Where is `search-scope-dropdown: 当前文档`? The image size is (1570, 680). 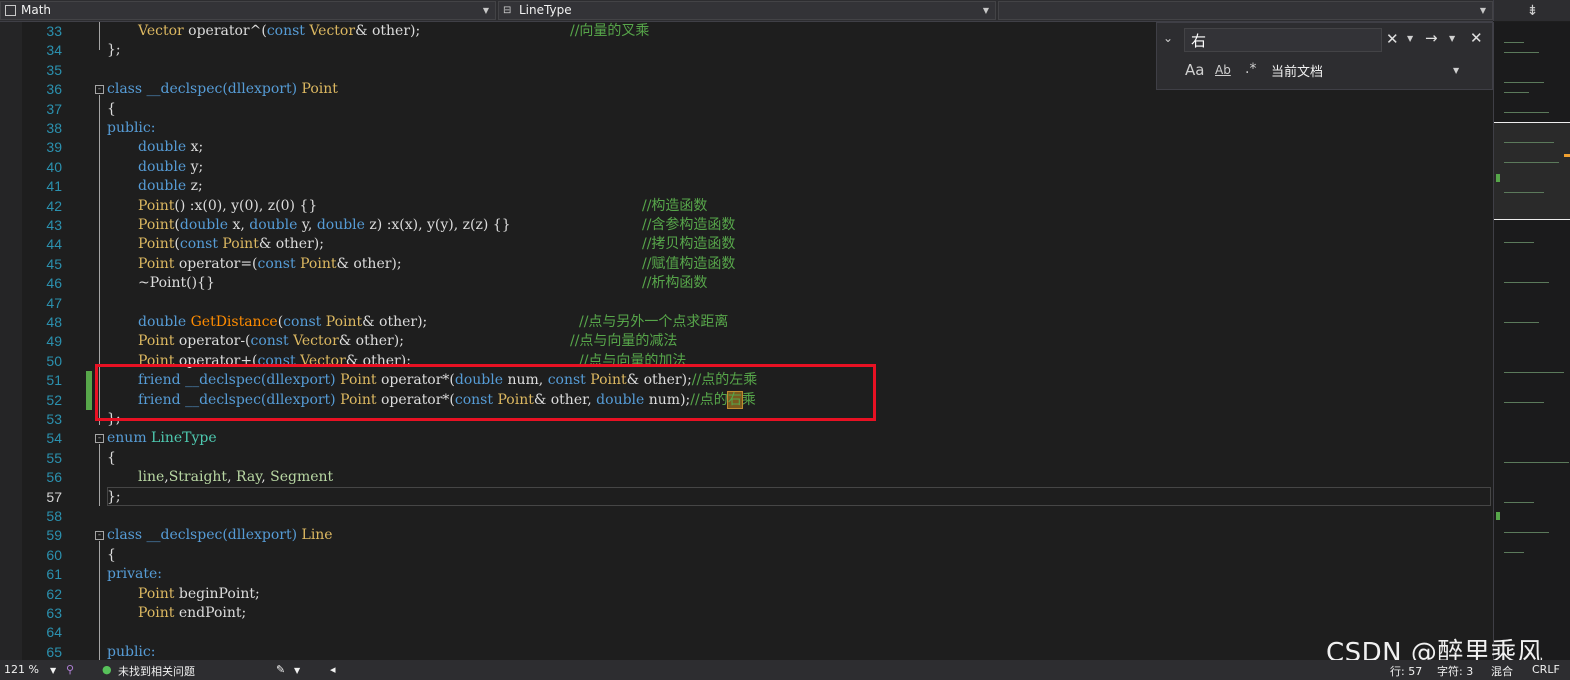 search-scope-dropdown: 当前文档 is located at coordinates (1297, 70).